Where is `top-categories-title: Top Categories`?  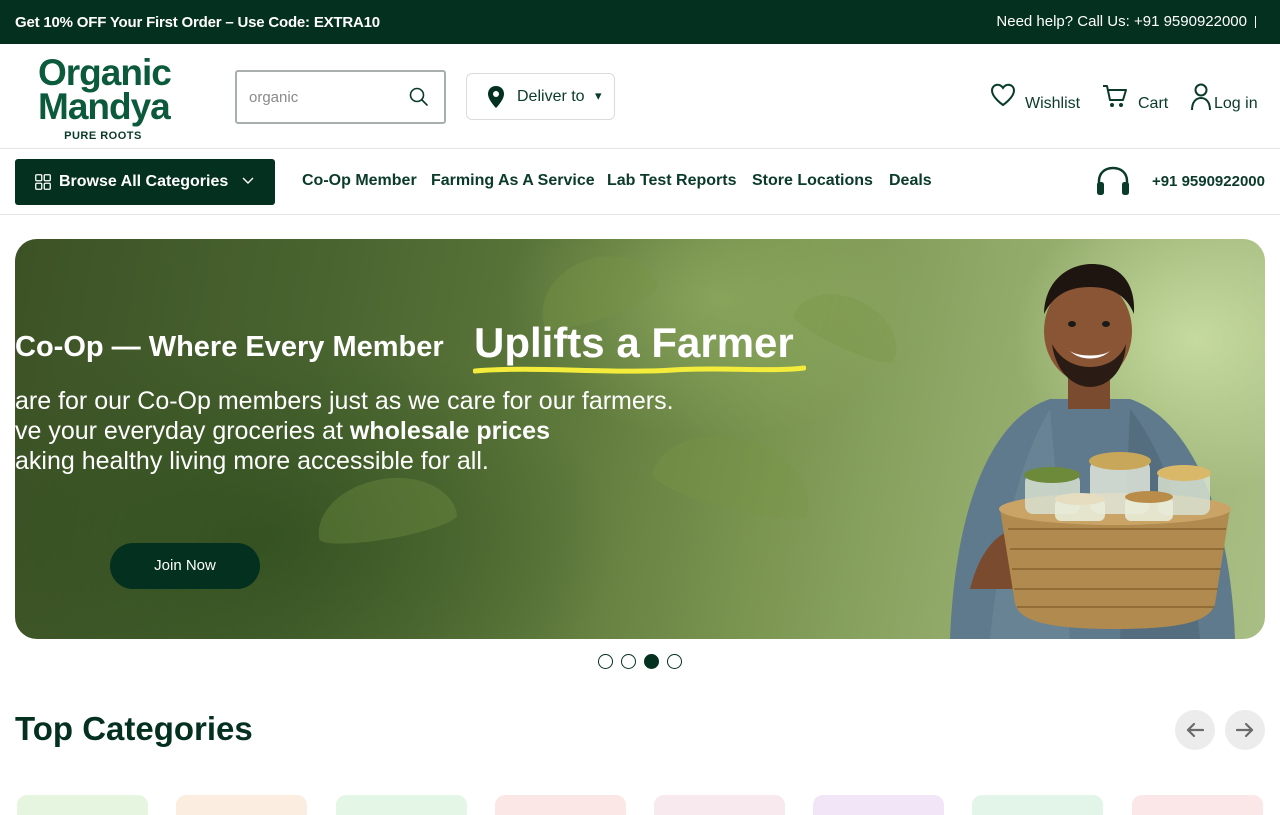 top-categories-title: Top Categories is located at coordinates (134, 728).